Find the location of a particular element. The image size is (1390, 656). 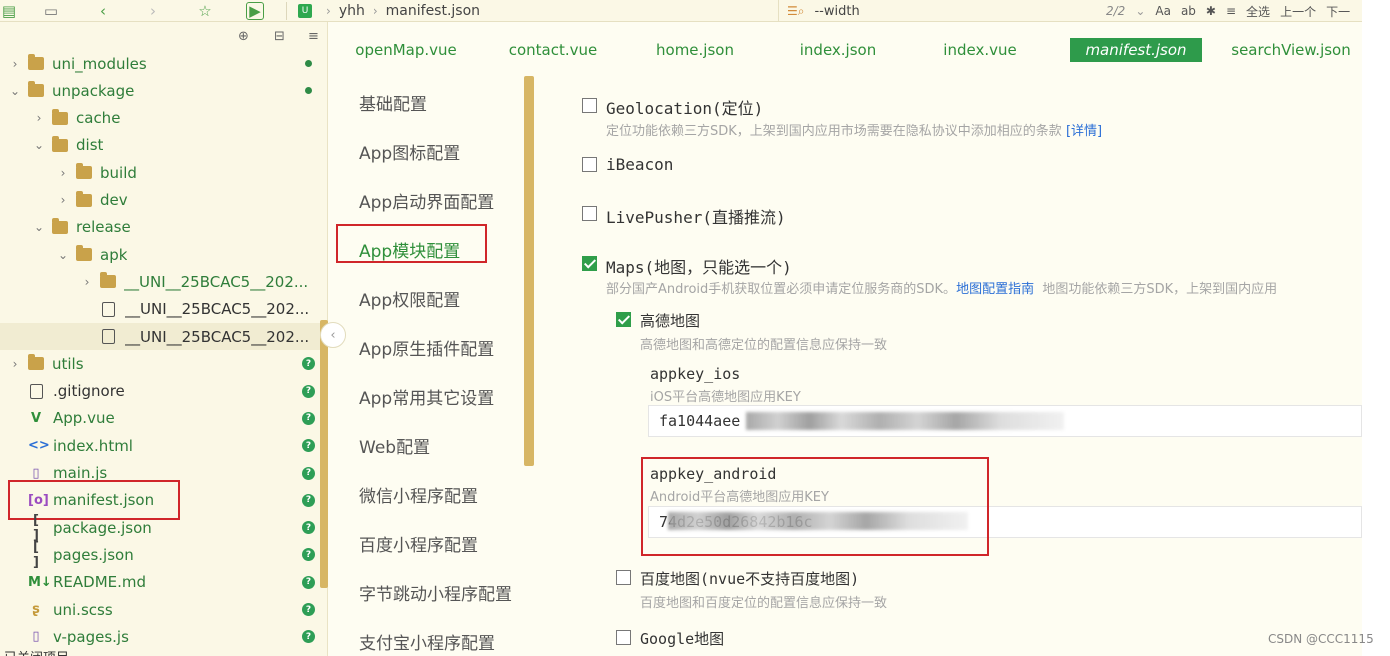

nav-wechat-mp-config: 微信小程序配置 is located at coordinates (418, 494).